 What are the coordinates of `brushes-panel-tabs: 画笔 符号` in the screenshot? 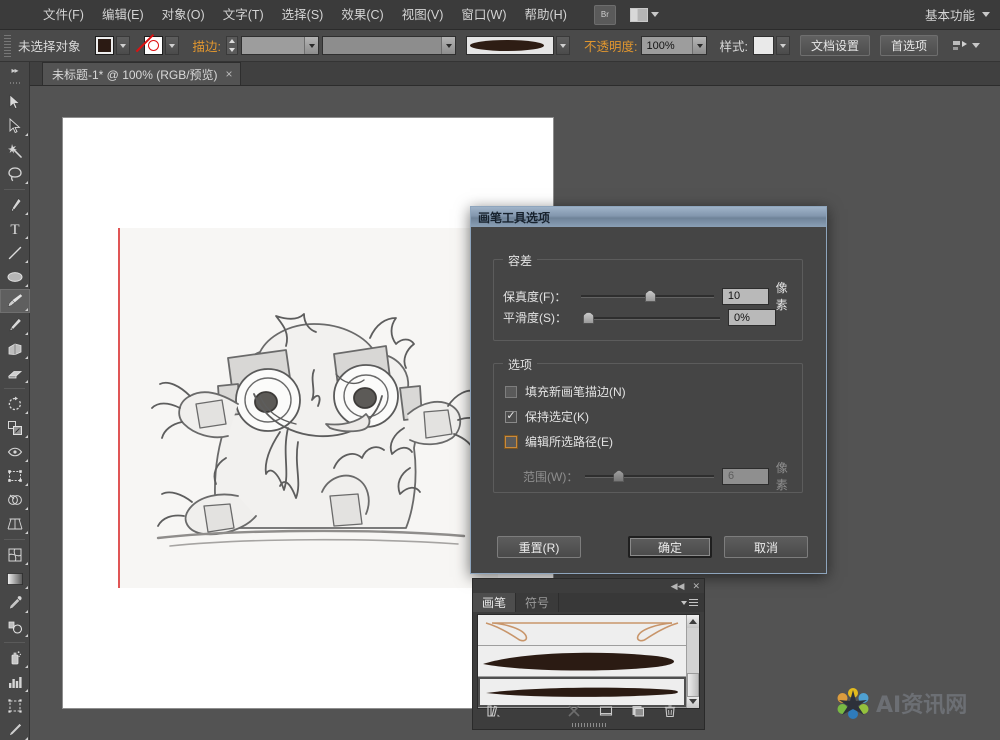 It's located at (588, 602).